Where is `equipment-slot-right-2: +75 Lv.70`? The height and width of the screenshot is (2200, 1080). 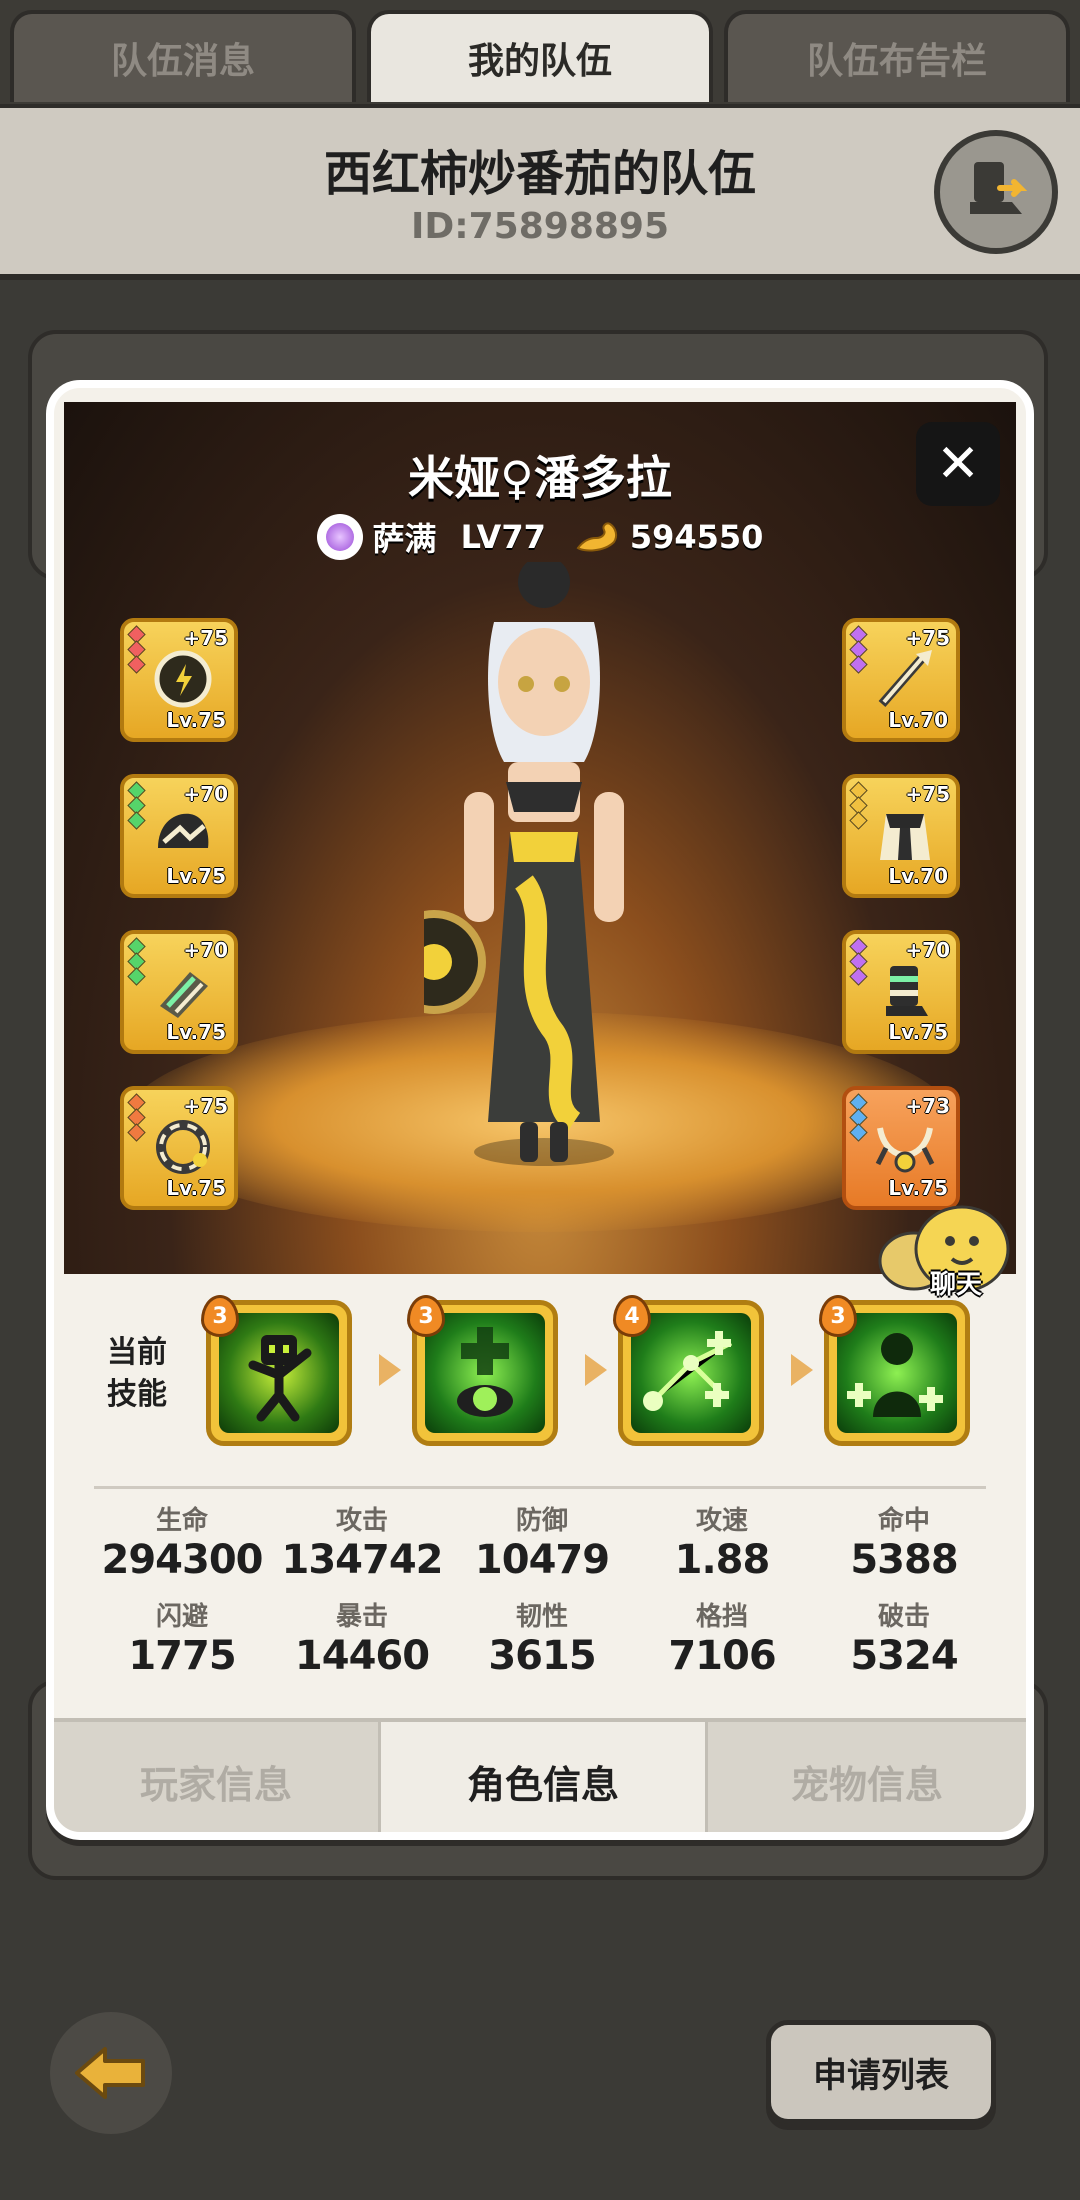
equipment-slot-right-2: +75 Lv.70 is located at coordinates (901, 836).